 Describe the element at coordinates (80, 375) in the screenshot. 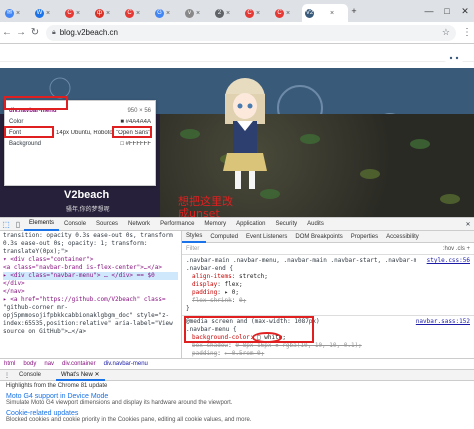

I see `drawer-tab: What's New ✕` at that location.